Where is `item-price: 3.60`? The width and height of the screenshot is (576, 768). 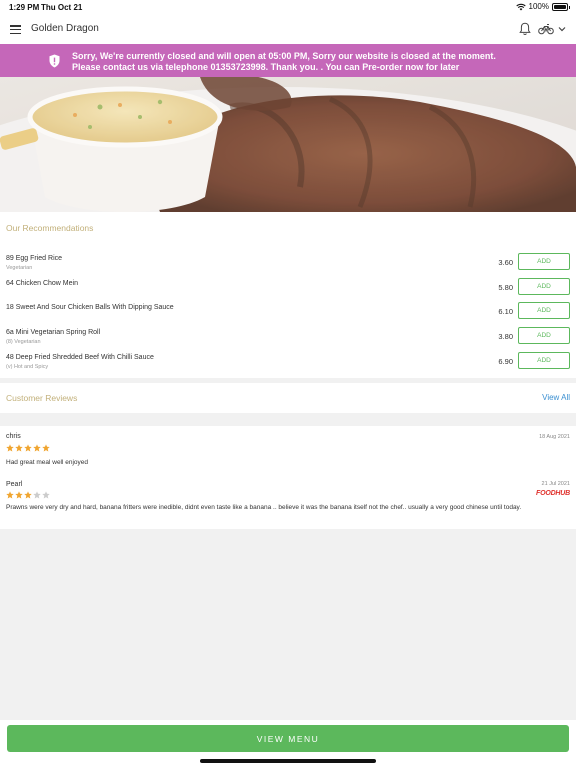
item-price: 3.60 is located at coordinates (505, 262).